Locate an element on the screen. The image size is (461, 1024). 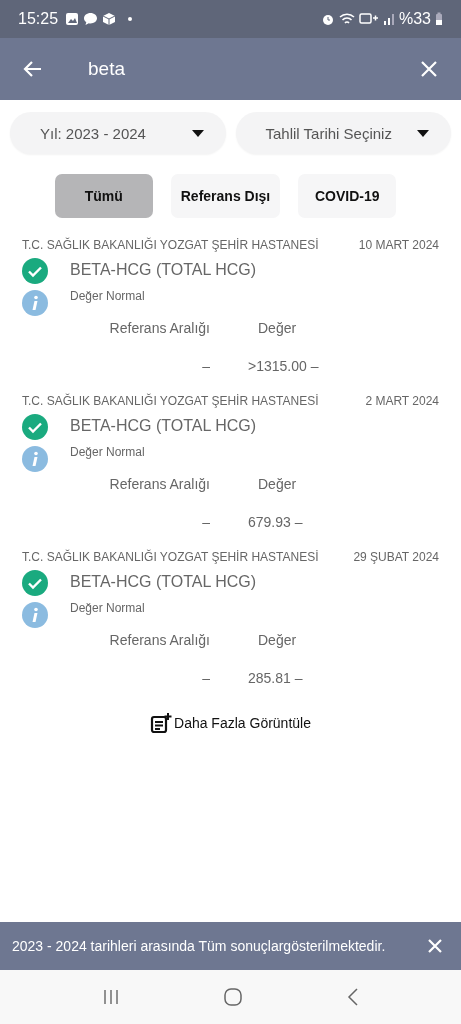
chat-icon is located at coordinates (91, 19).